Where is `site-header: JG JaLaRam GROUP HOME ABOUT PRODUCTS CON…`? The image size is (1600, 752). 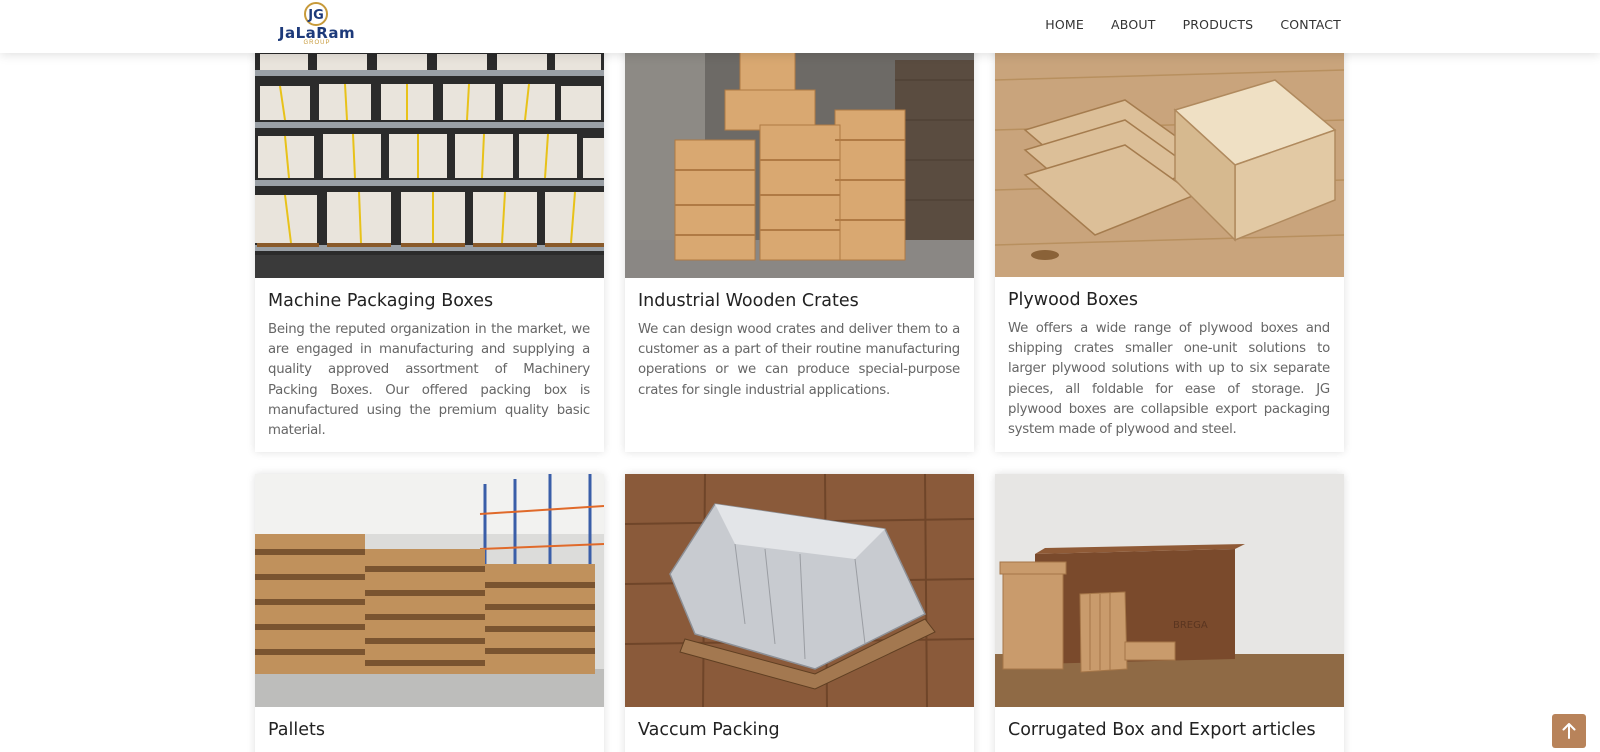
site-header: JG JaLaRam GROUP HOME ABOUT PRODUCTS CON… is located at coordinates (800, 26).